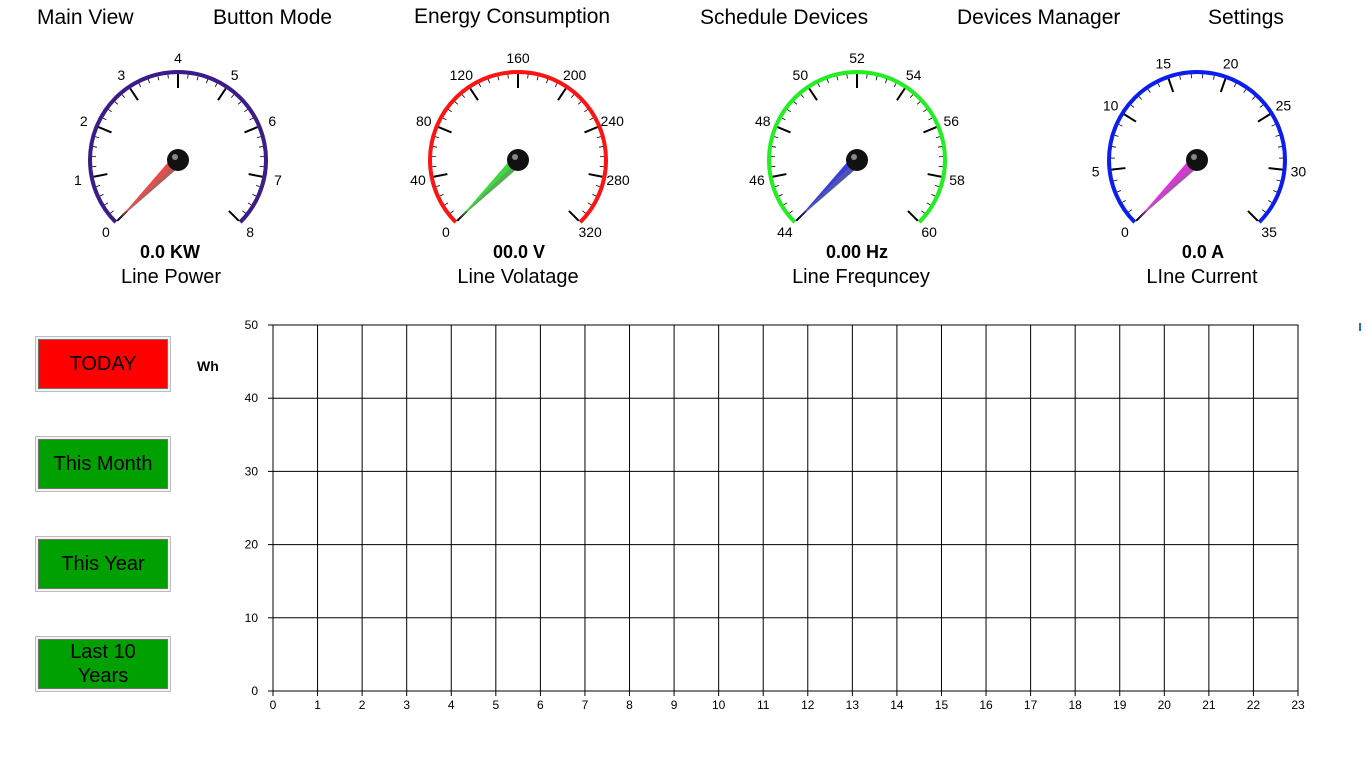 Image resolution: width=1366 pixels, height=768 pixels. I want to click on line-frequency-tick-label: 60, so click(929, 232).